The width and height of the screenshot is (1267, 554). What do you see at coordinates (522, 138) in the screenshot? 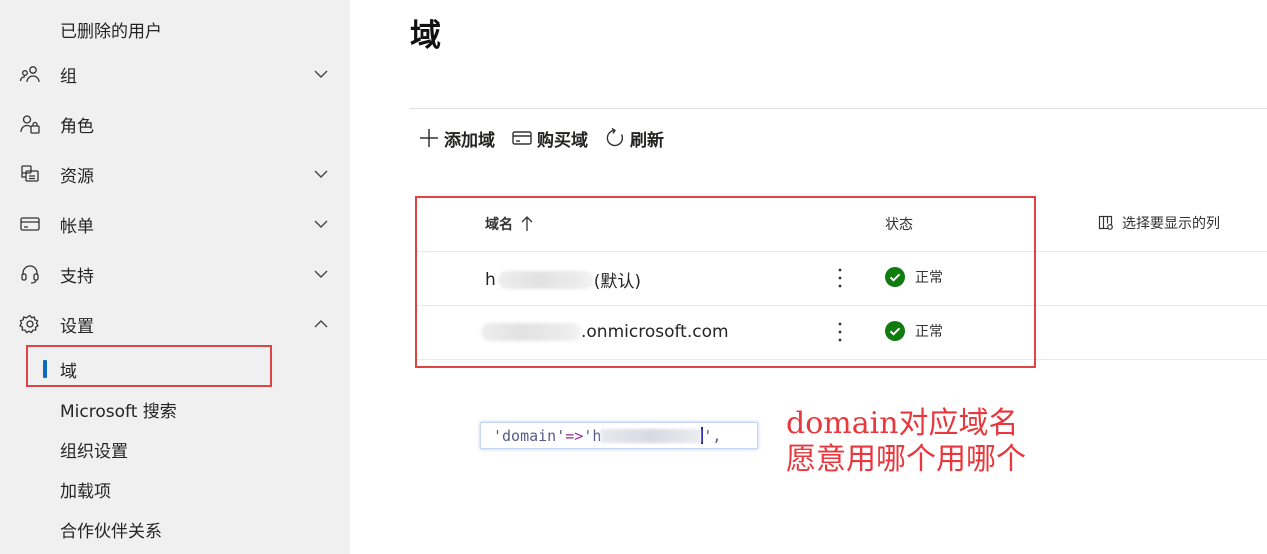
I see `card-icon` at bounding box center [522, 138].